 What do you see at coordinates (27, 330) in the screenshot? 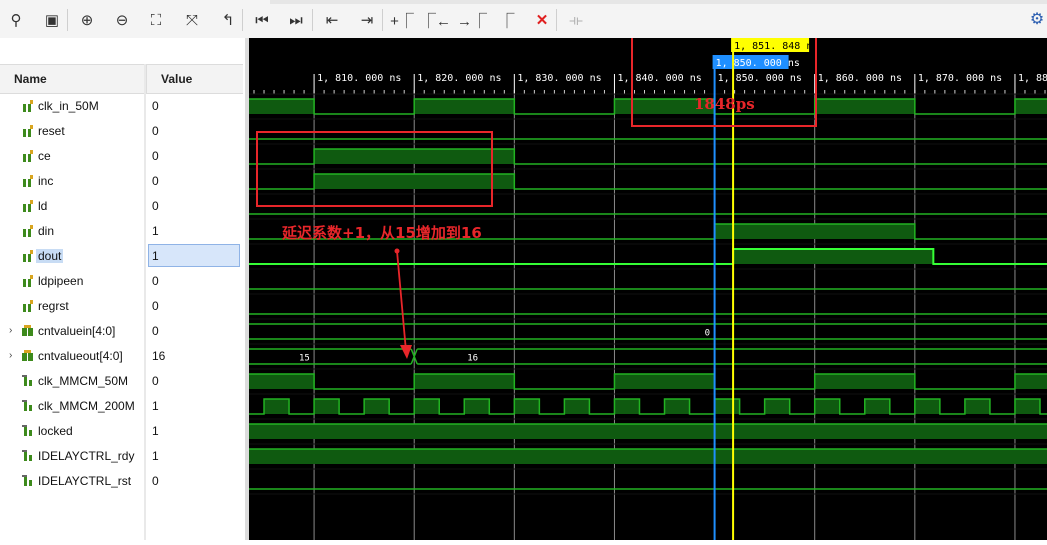
I see `bus-icon` at bounding box center [27, 330].